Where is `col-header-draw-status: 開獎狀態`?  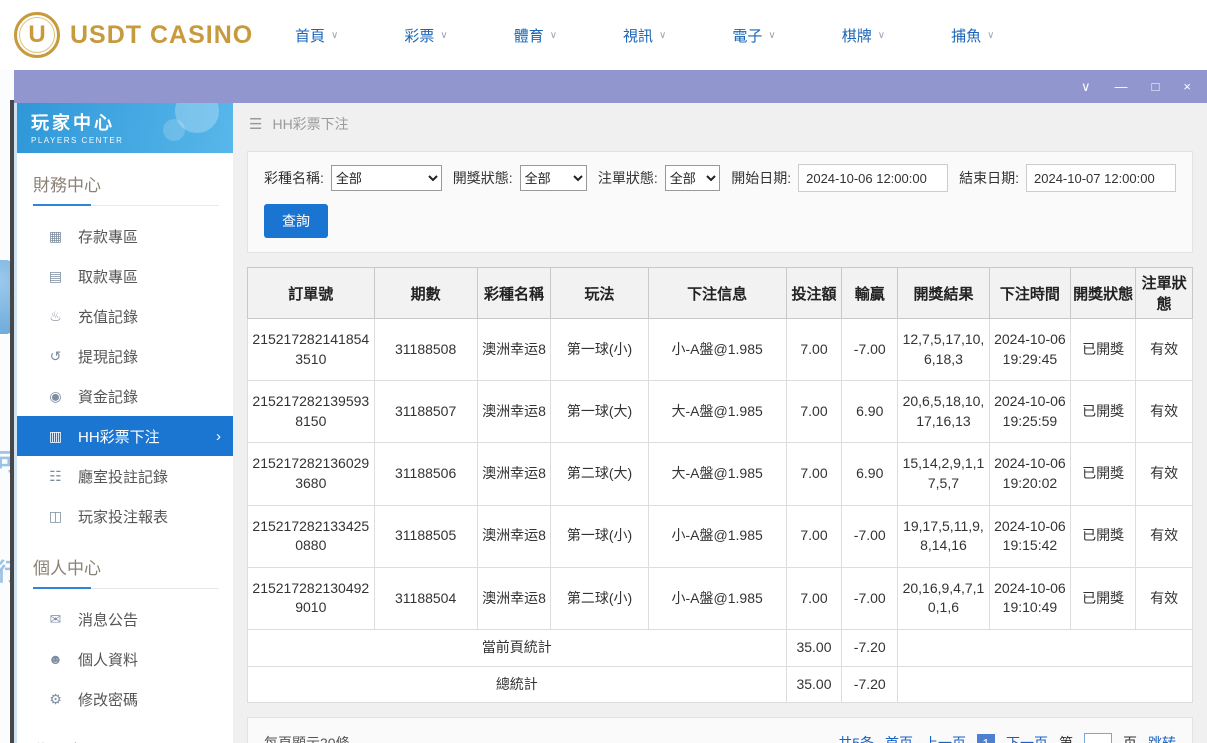 col-header-draw-status: 開獎狀態 is located at coordinates (1103, 293).